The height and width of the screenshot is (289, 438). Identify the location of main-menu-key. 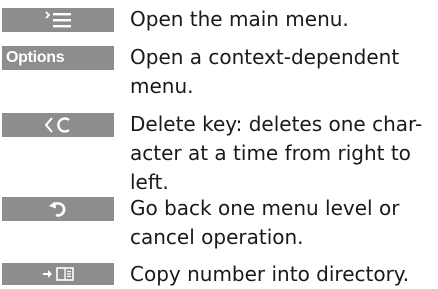
(58, 20).